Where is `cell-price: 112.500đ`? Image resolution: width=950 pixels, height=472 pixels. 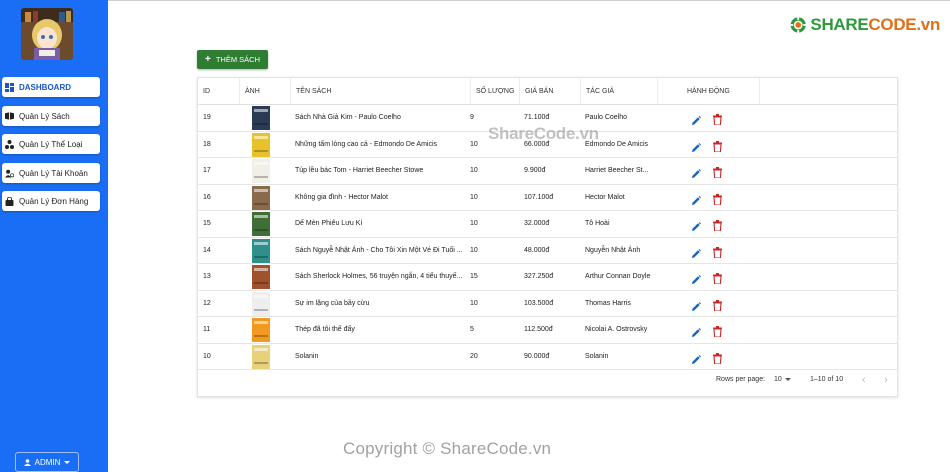 cell-price: 112.500đ is located at coordinates (538, 329).